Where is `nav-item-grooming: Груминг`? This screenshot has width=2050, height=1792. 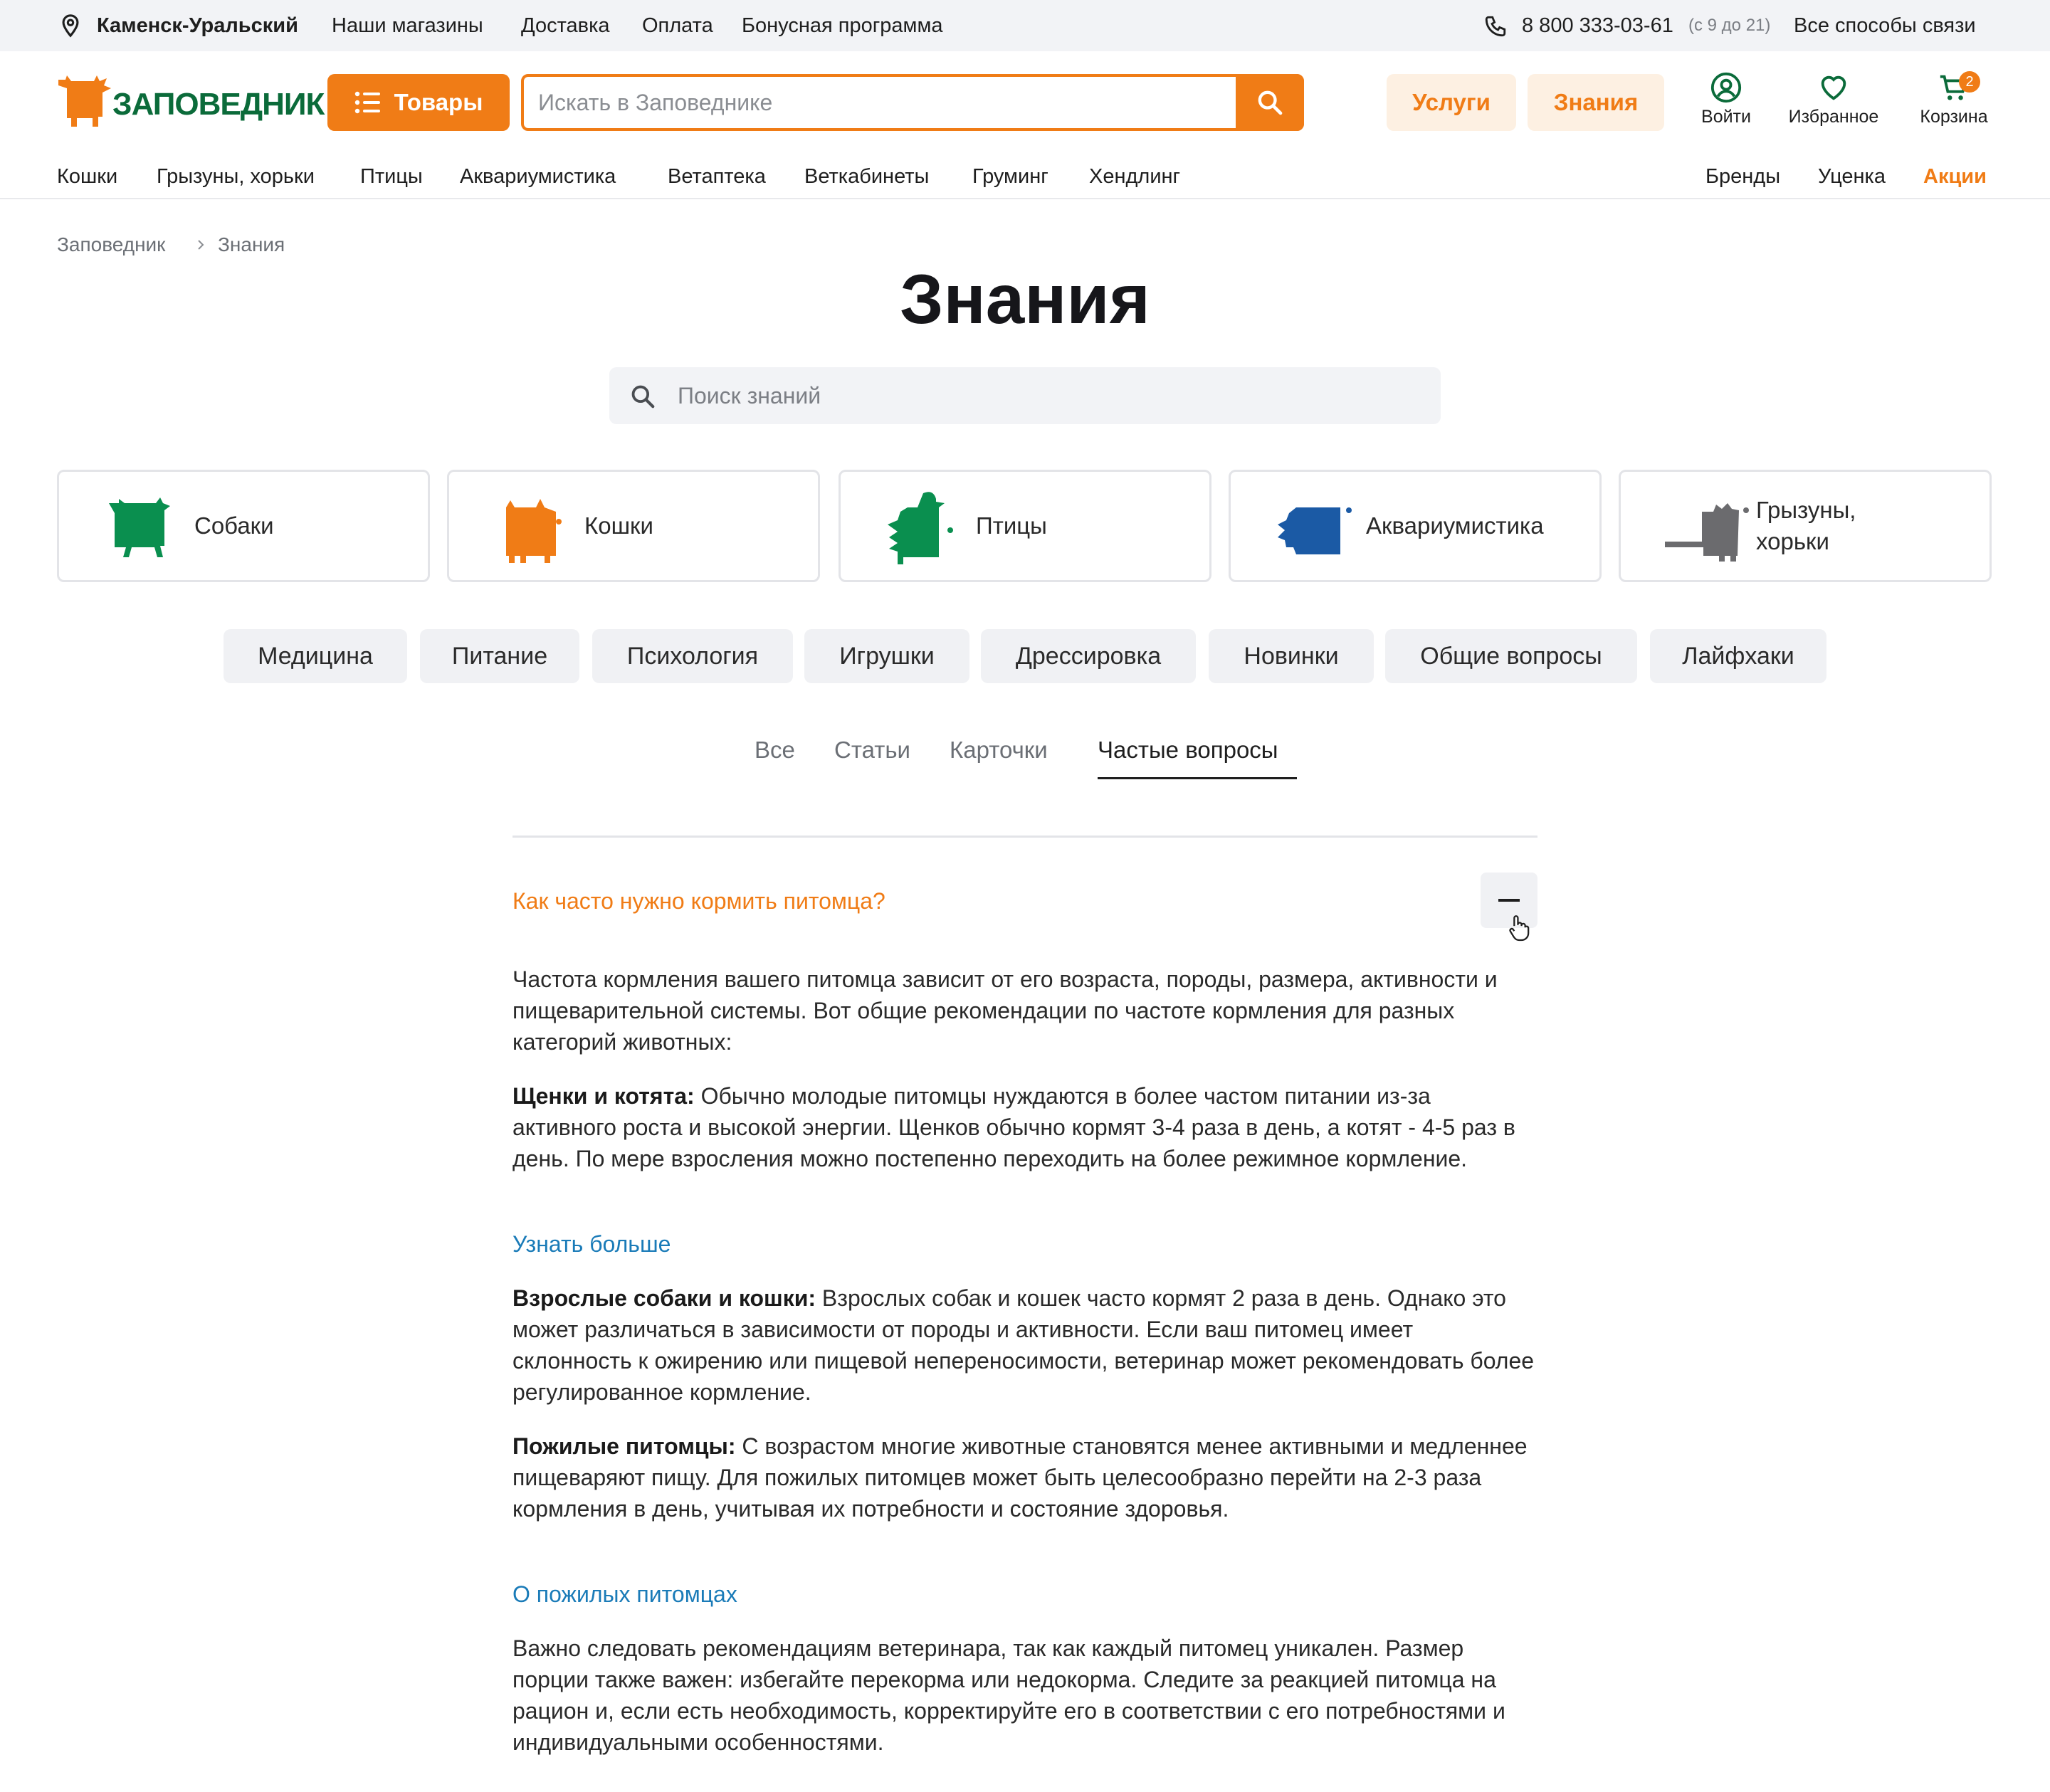
nav-item-grooming: Груминг is located at coordinates (1010, 176).